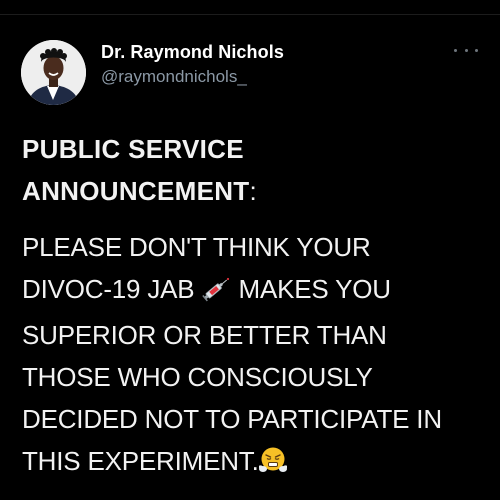 The image size is (500, 500). I want to click on display-name: Dr. Raymond Nichols, so click(192, 52).